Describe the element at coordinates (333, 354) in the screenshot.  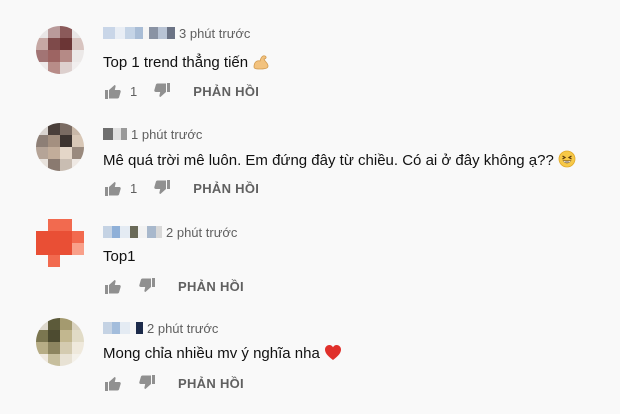
I see `red-heart-emoji` at that location.